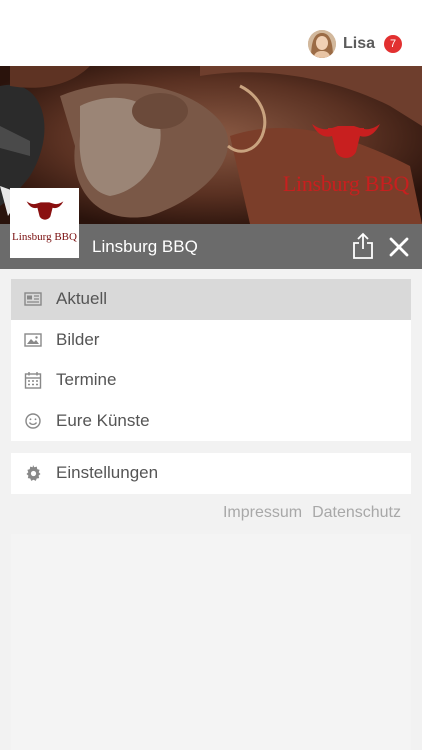 This screenshot has height=750, width=422. I want to click on footer-links: Impressum Datenschutz, so click(312, 513).